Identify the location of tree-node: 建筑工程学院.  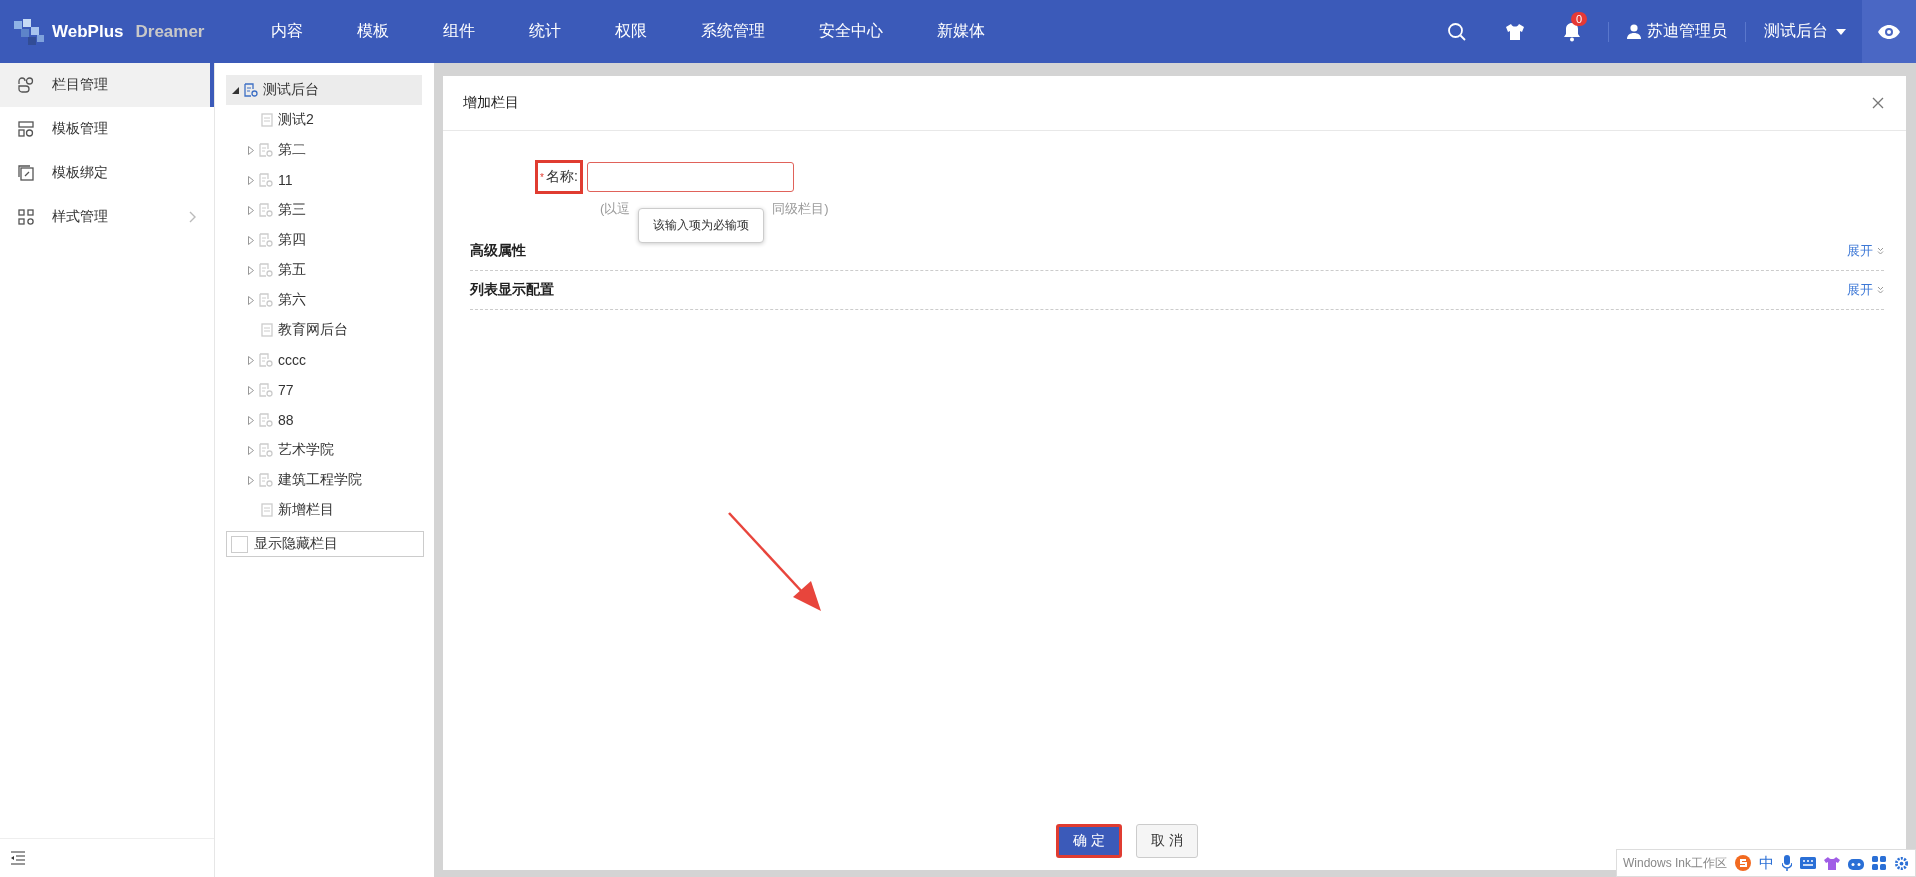
(324, 480).